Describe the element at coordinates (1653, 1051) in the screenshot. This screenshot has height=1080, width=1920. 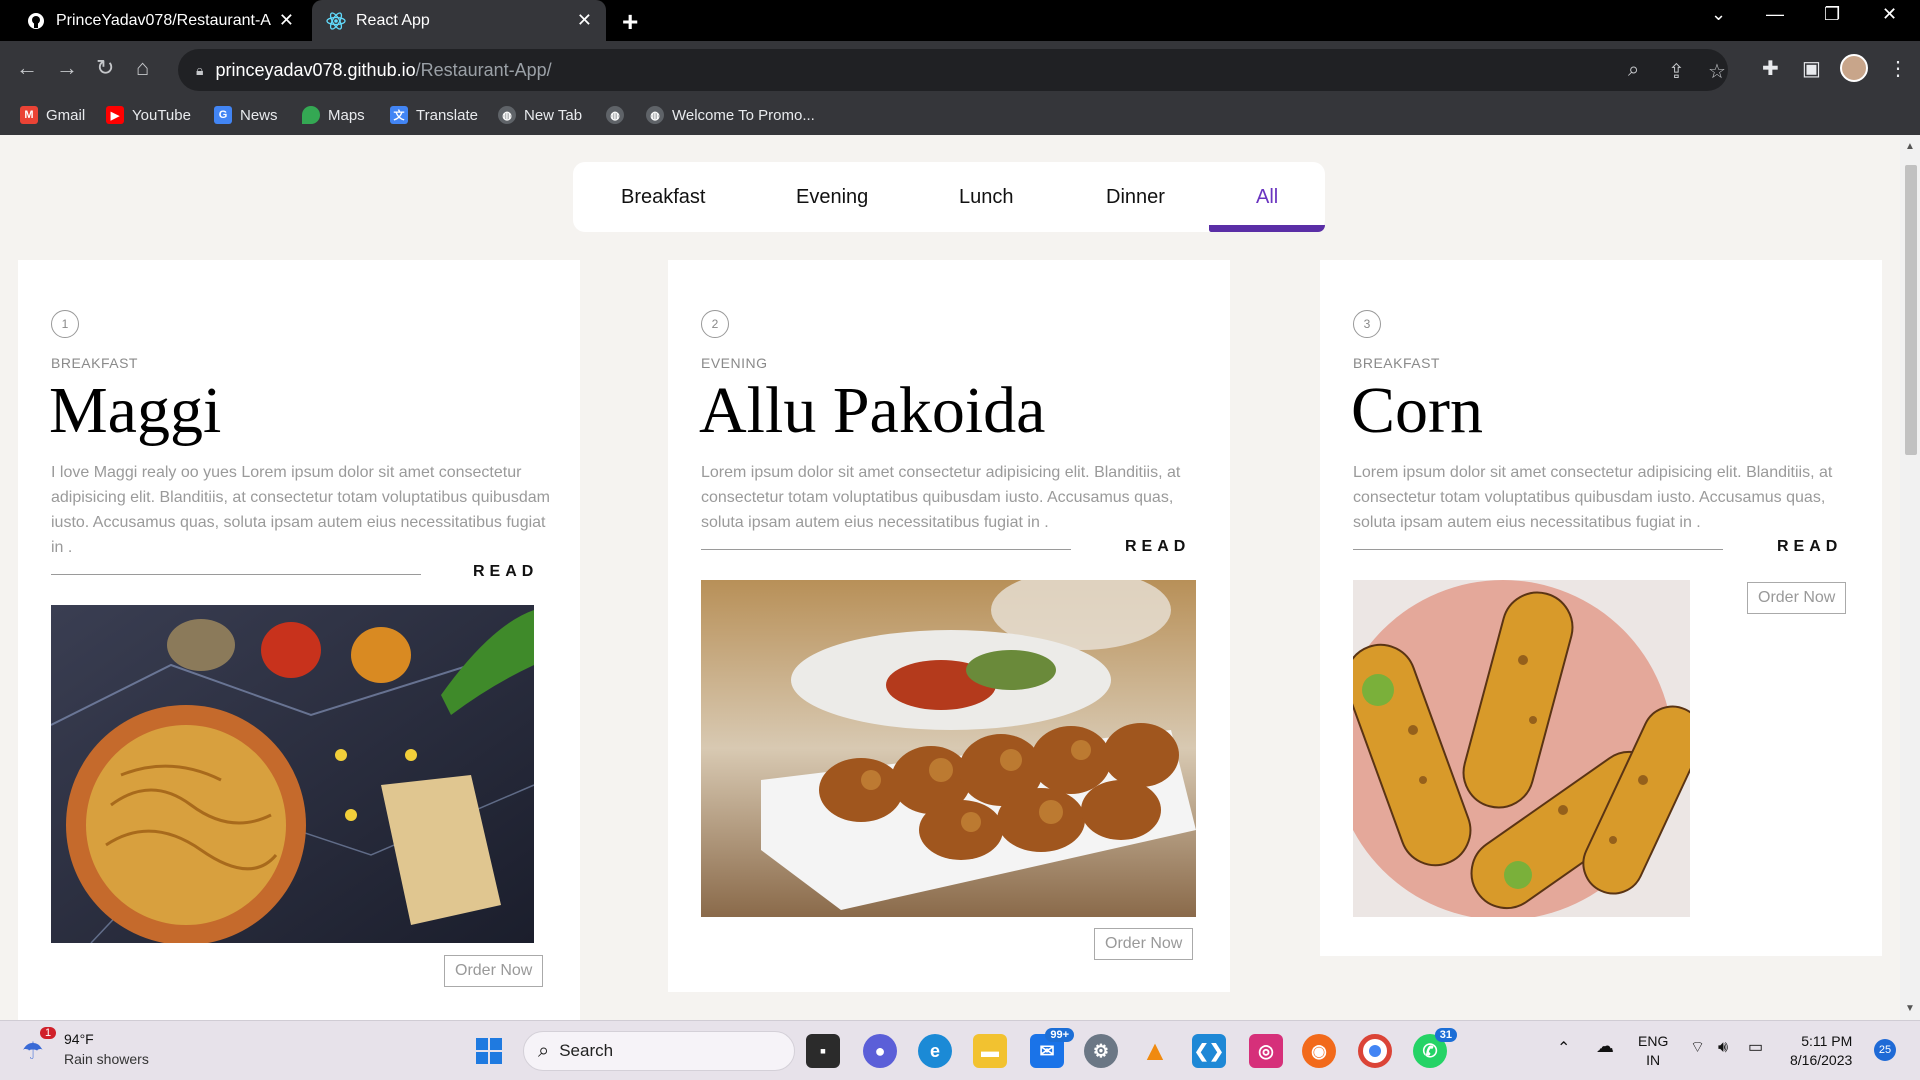
I see `input-language: ENG IN` at that location.